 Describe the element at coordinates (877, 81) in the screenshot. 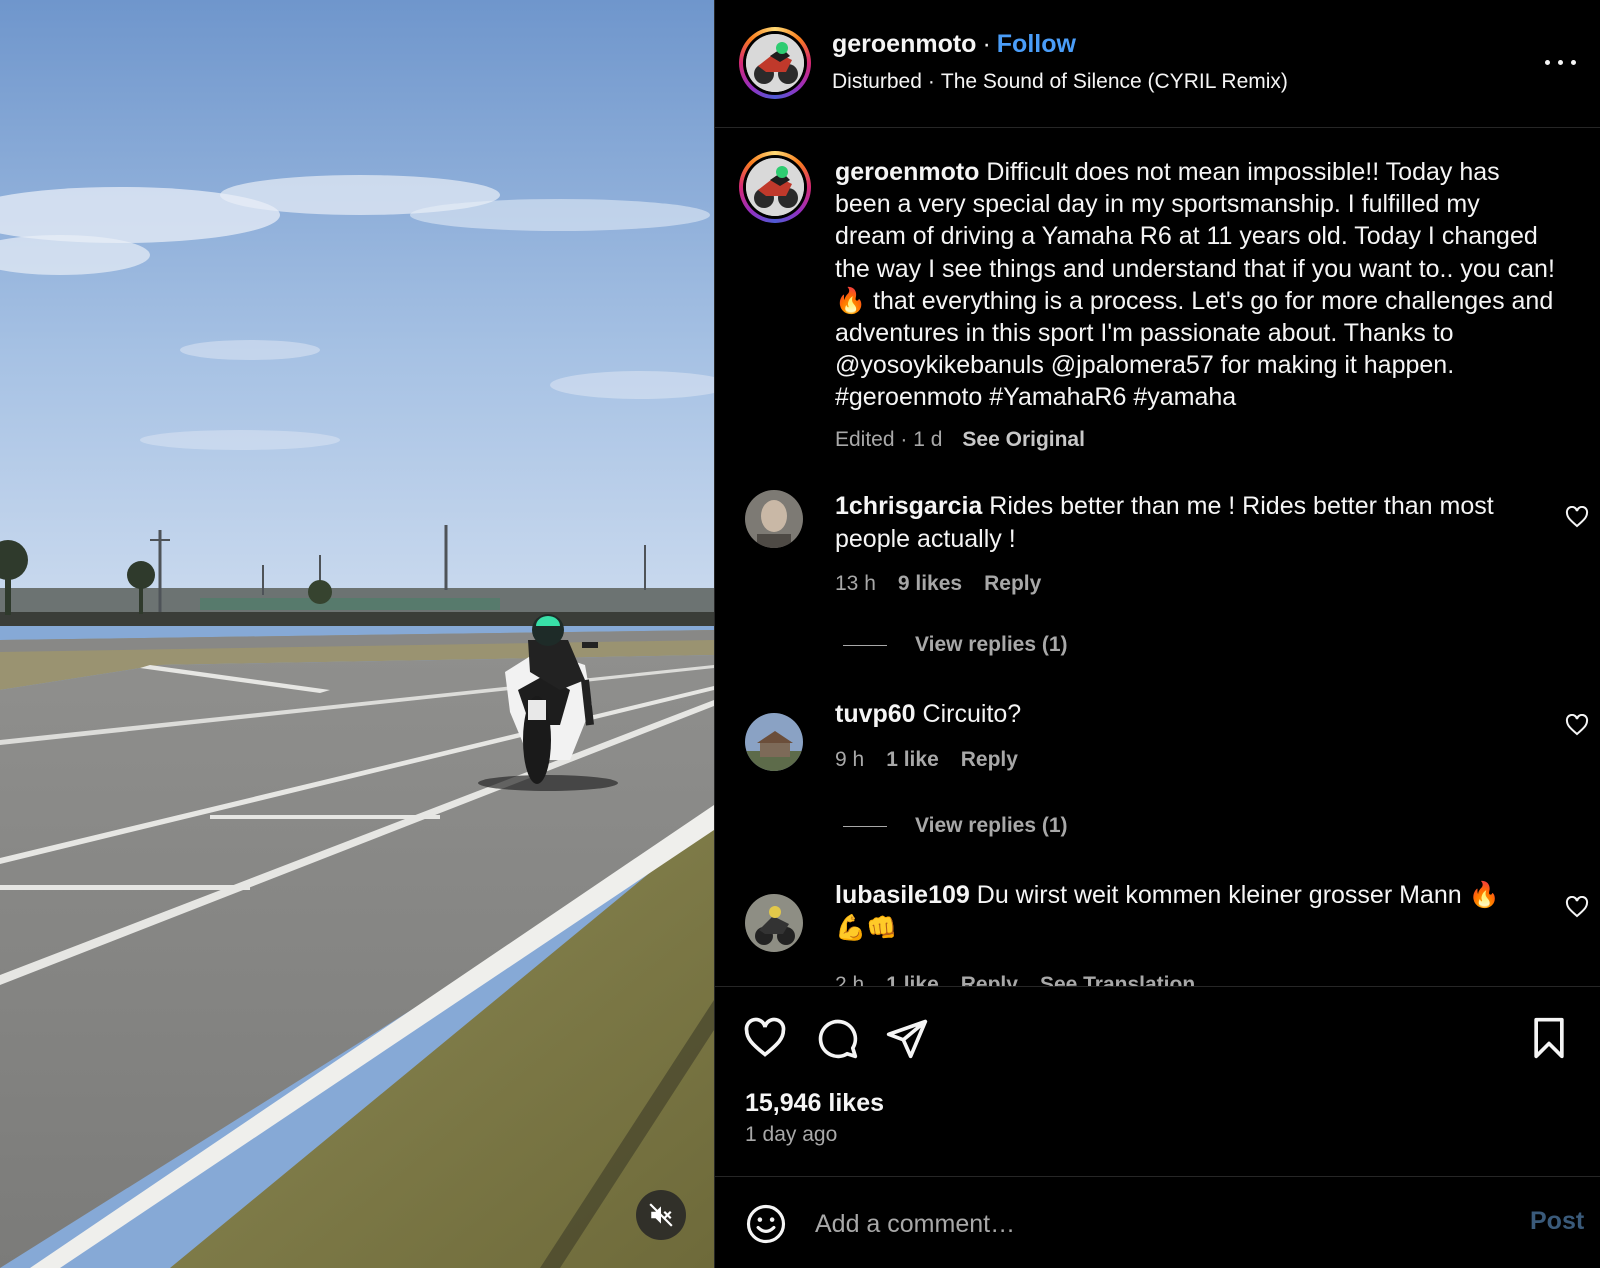

I see `audio-artist: Disturbed` at that location.